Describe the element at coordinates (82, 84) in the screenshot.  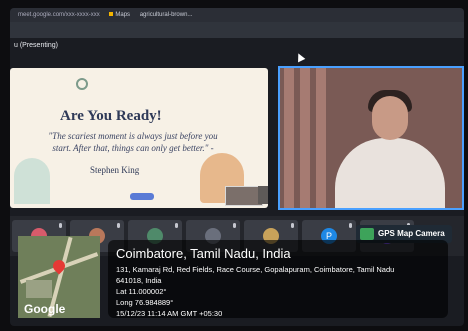
I see `decoration-circle-icon` at that location.